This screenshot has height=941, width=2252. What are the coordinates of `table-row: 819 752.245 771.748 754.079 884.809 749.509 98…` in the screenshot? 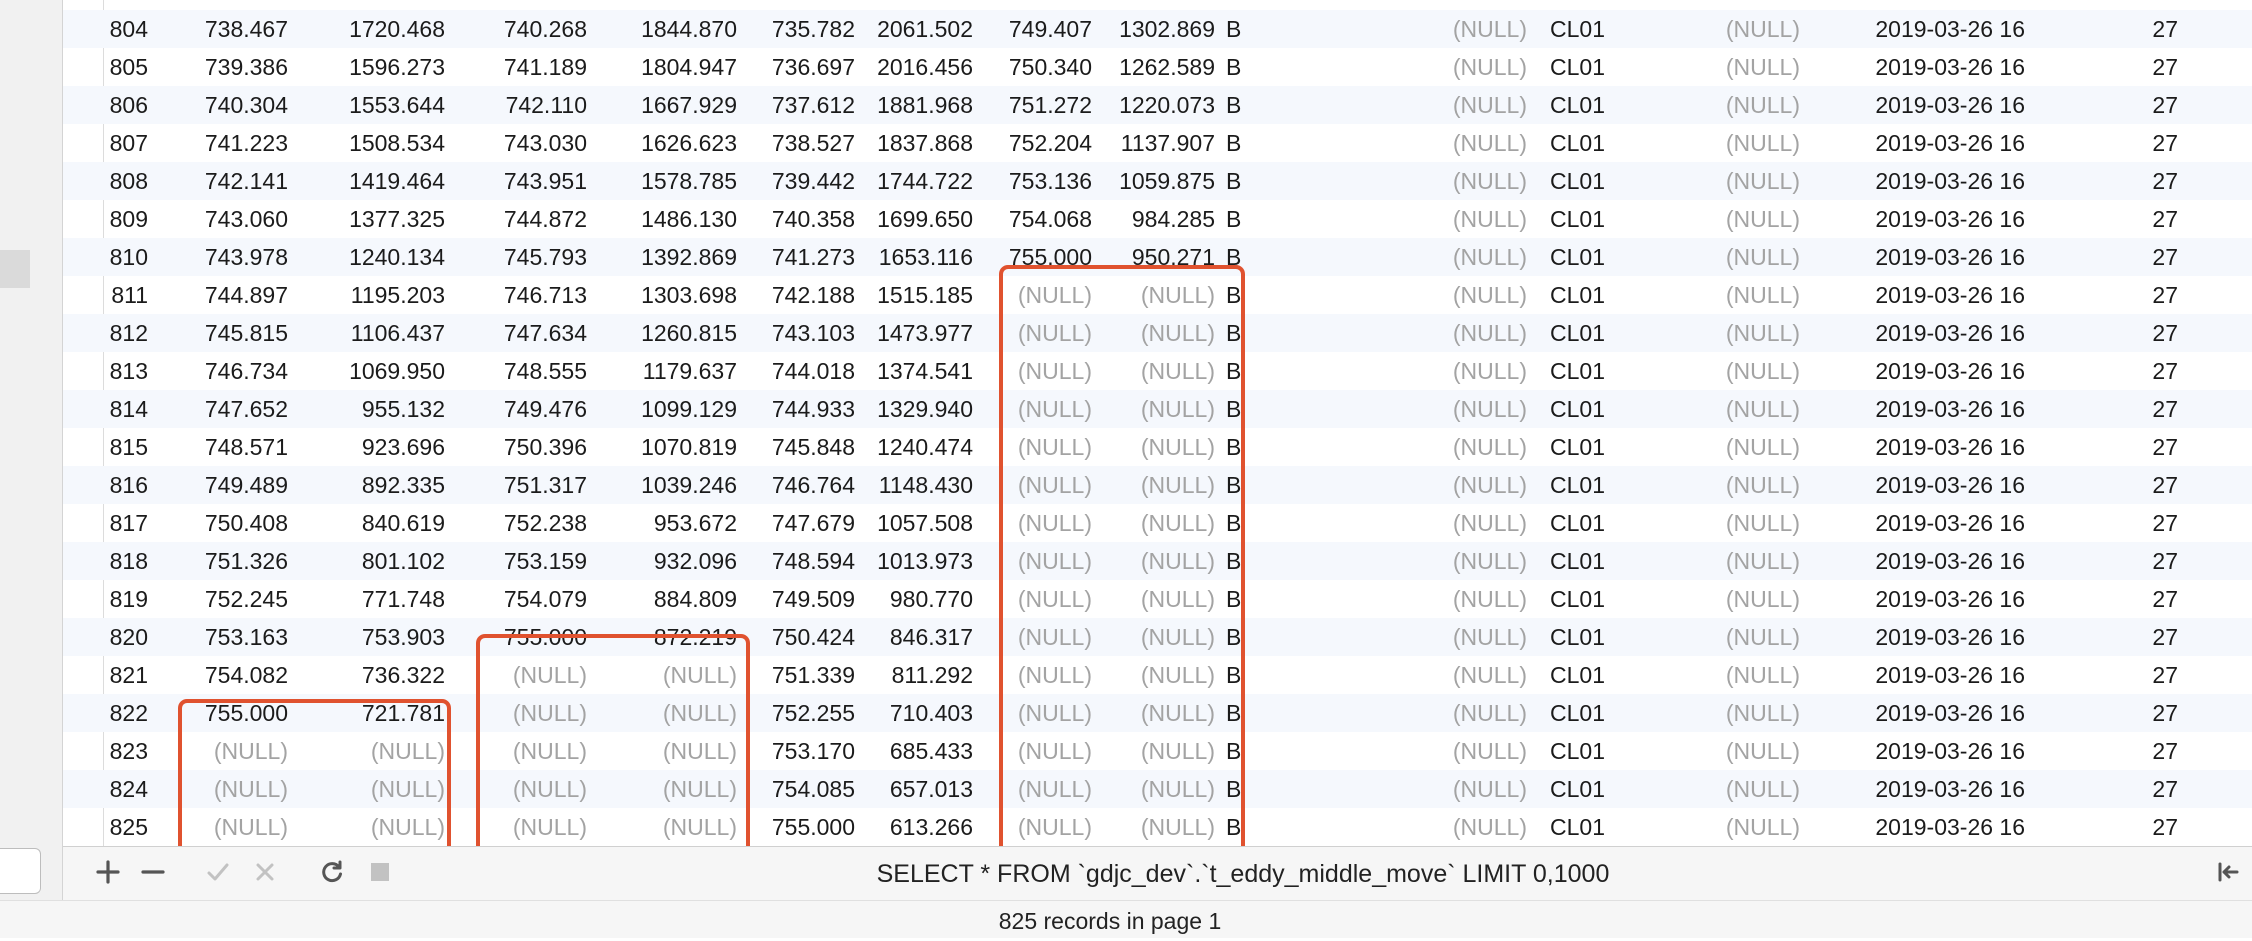 It's located at (1157, 599).